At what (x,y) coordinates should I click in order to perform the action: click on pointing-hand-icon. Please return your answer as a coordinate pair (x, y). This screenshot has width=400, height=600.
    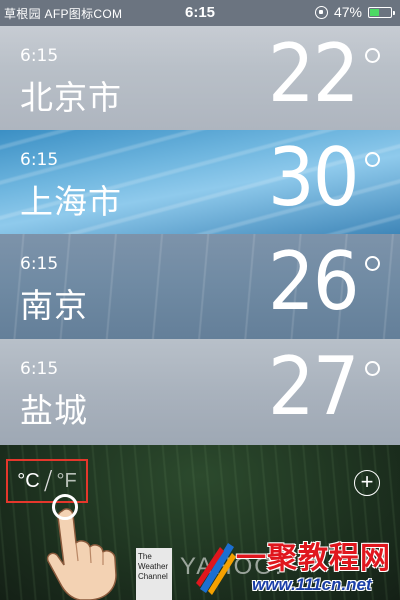
    Looking at the image, I should click on (81, 554).